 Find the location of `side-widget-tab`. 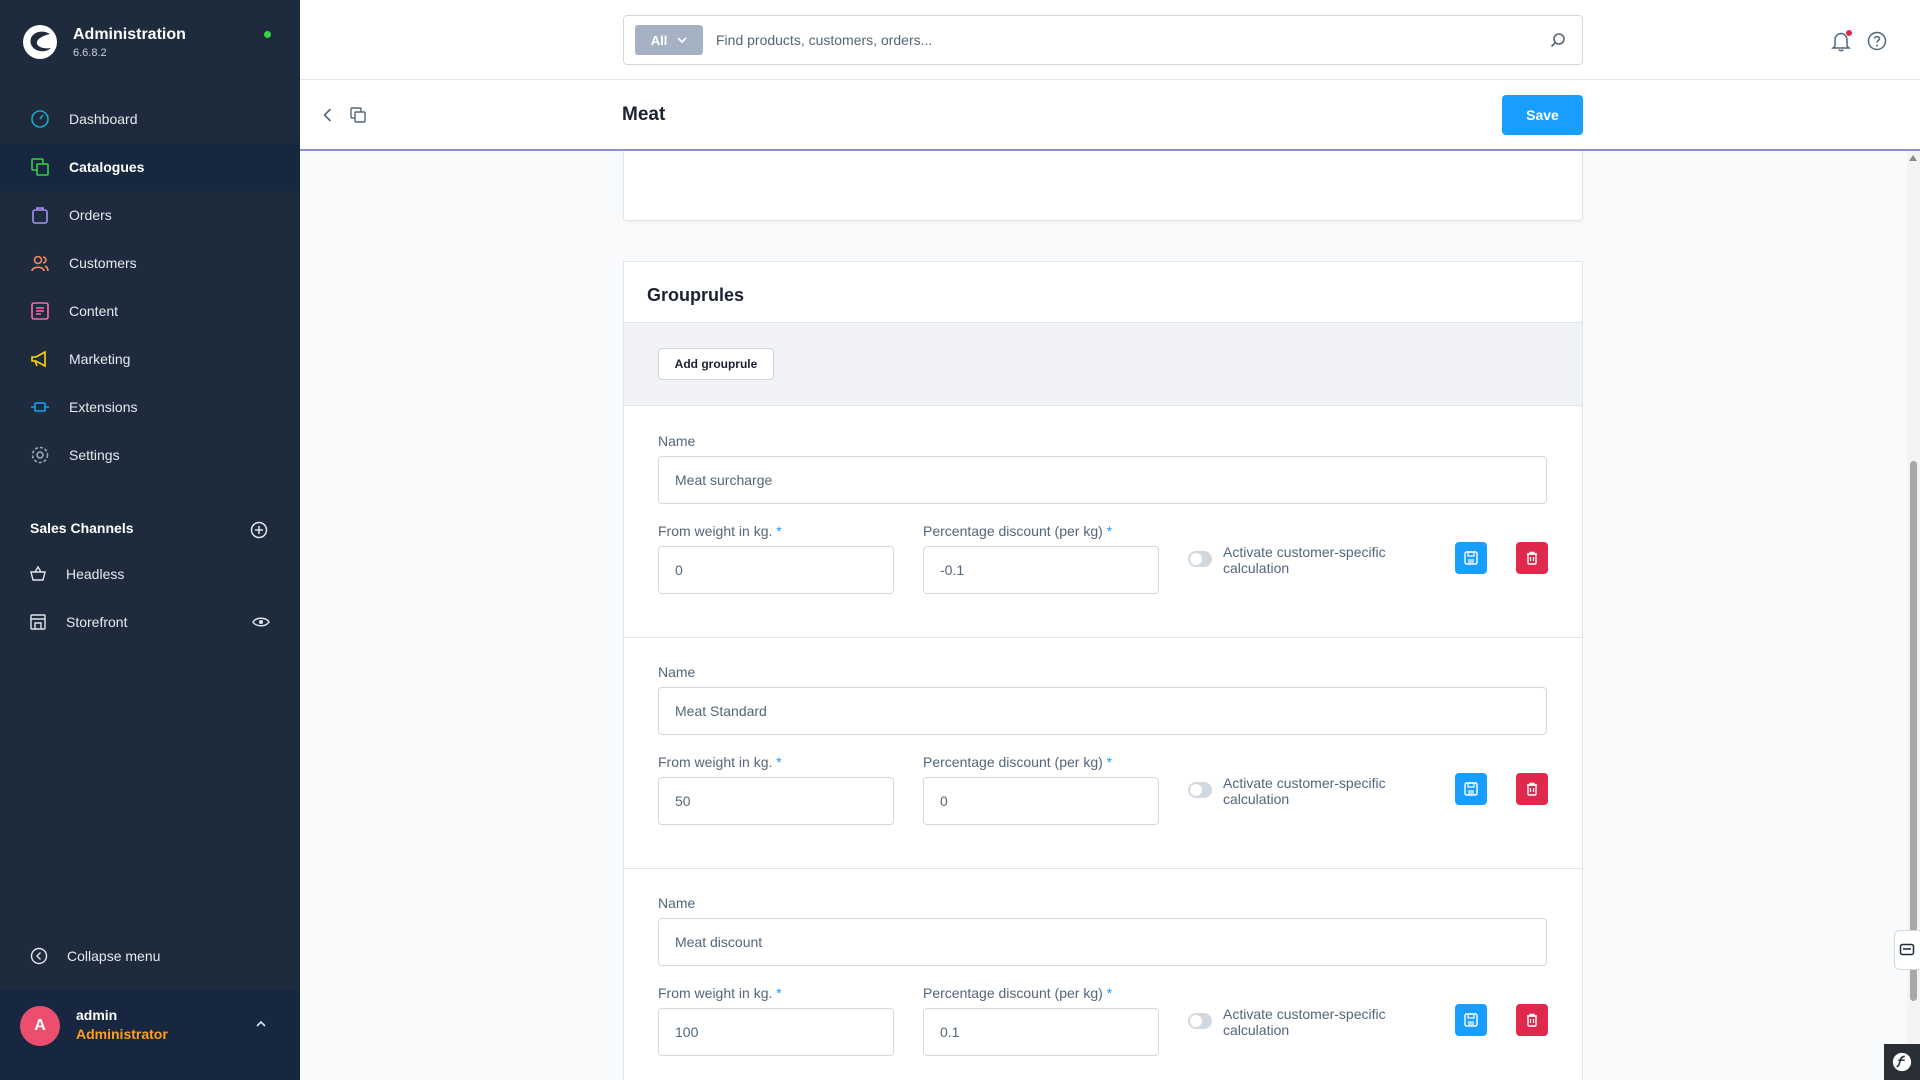

side-widget-tab is located at coordinates (1907, 950).